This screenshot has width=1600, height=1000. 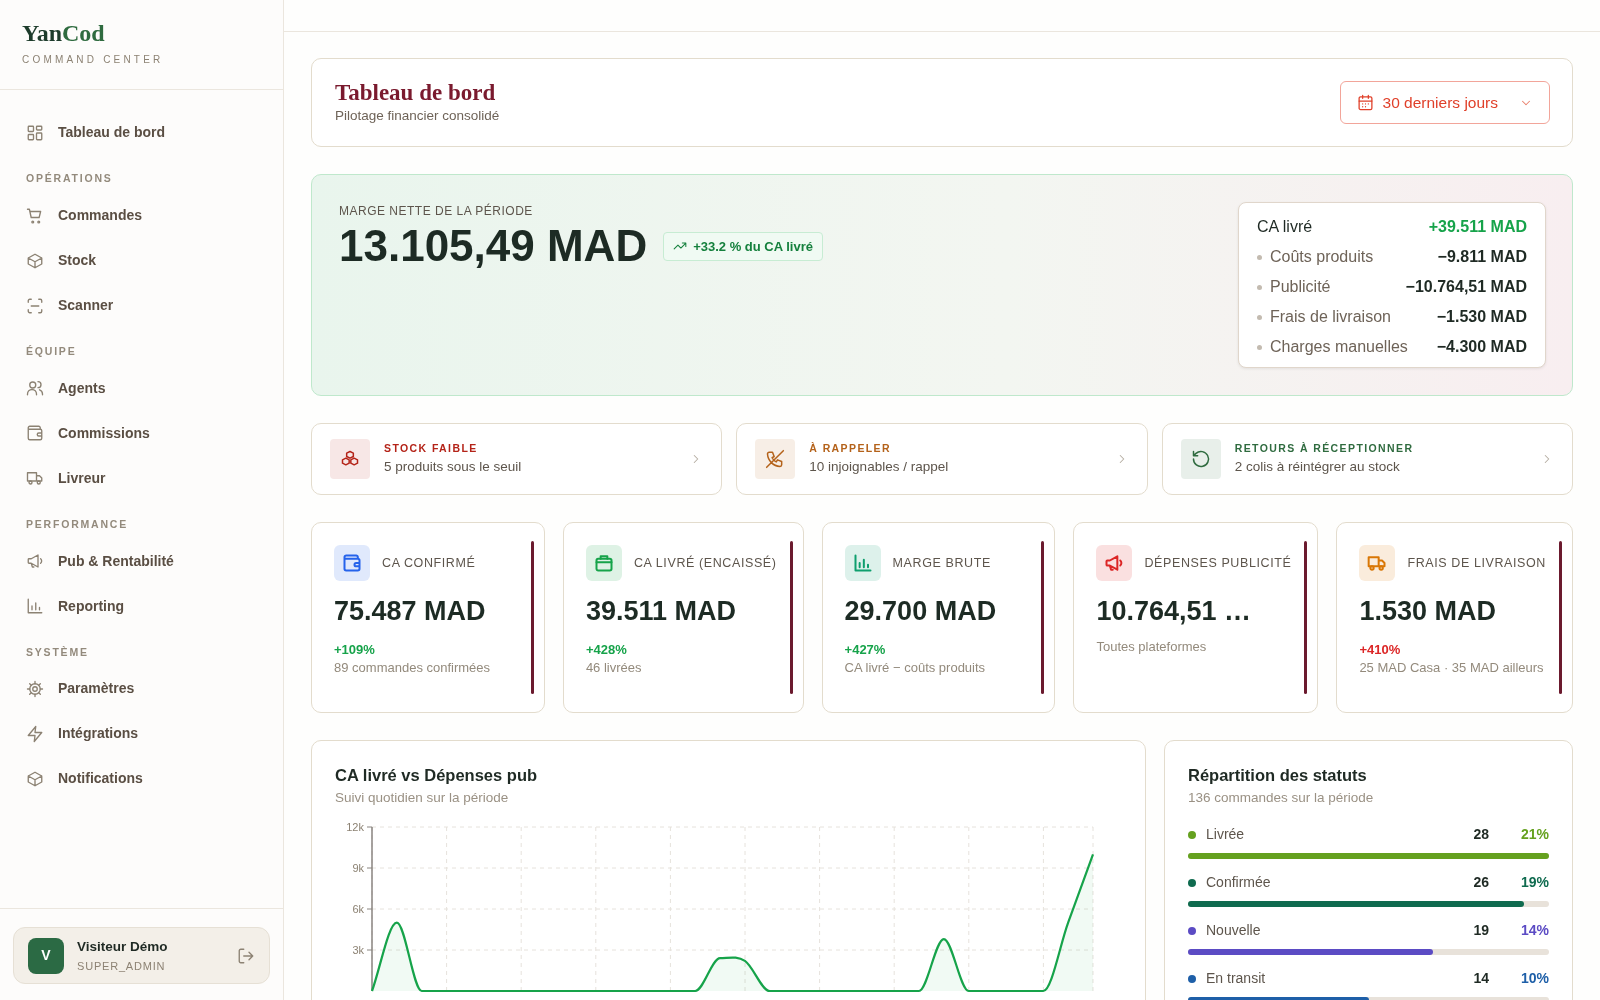 I want to click on kpi-value: 1.530 MAD, so click(x=1428, y=611).